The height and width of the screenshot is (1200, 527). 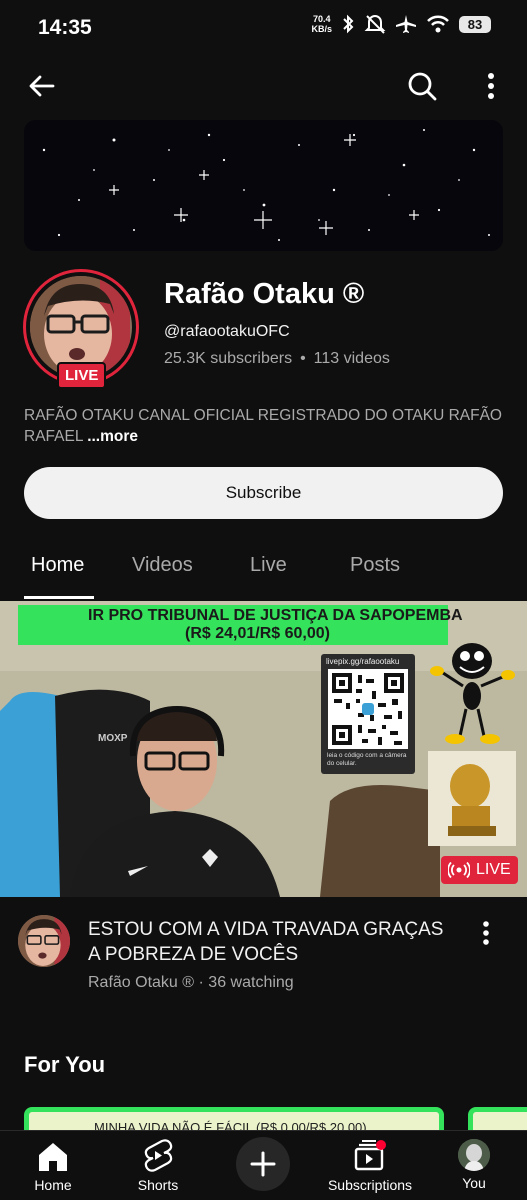 I want to click on video-more-button, so click(x=486, y=933).